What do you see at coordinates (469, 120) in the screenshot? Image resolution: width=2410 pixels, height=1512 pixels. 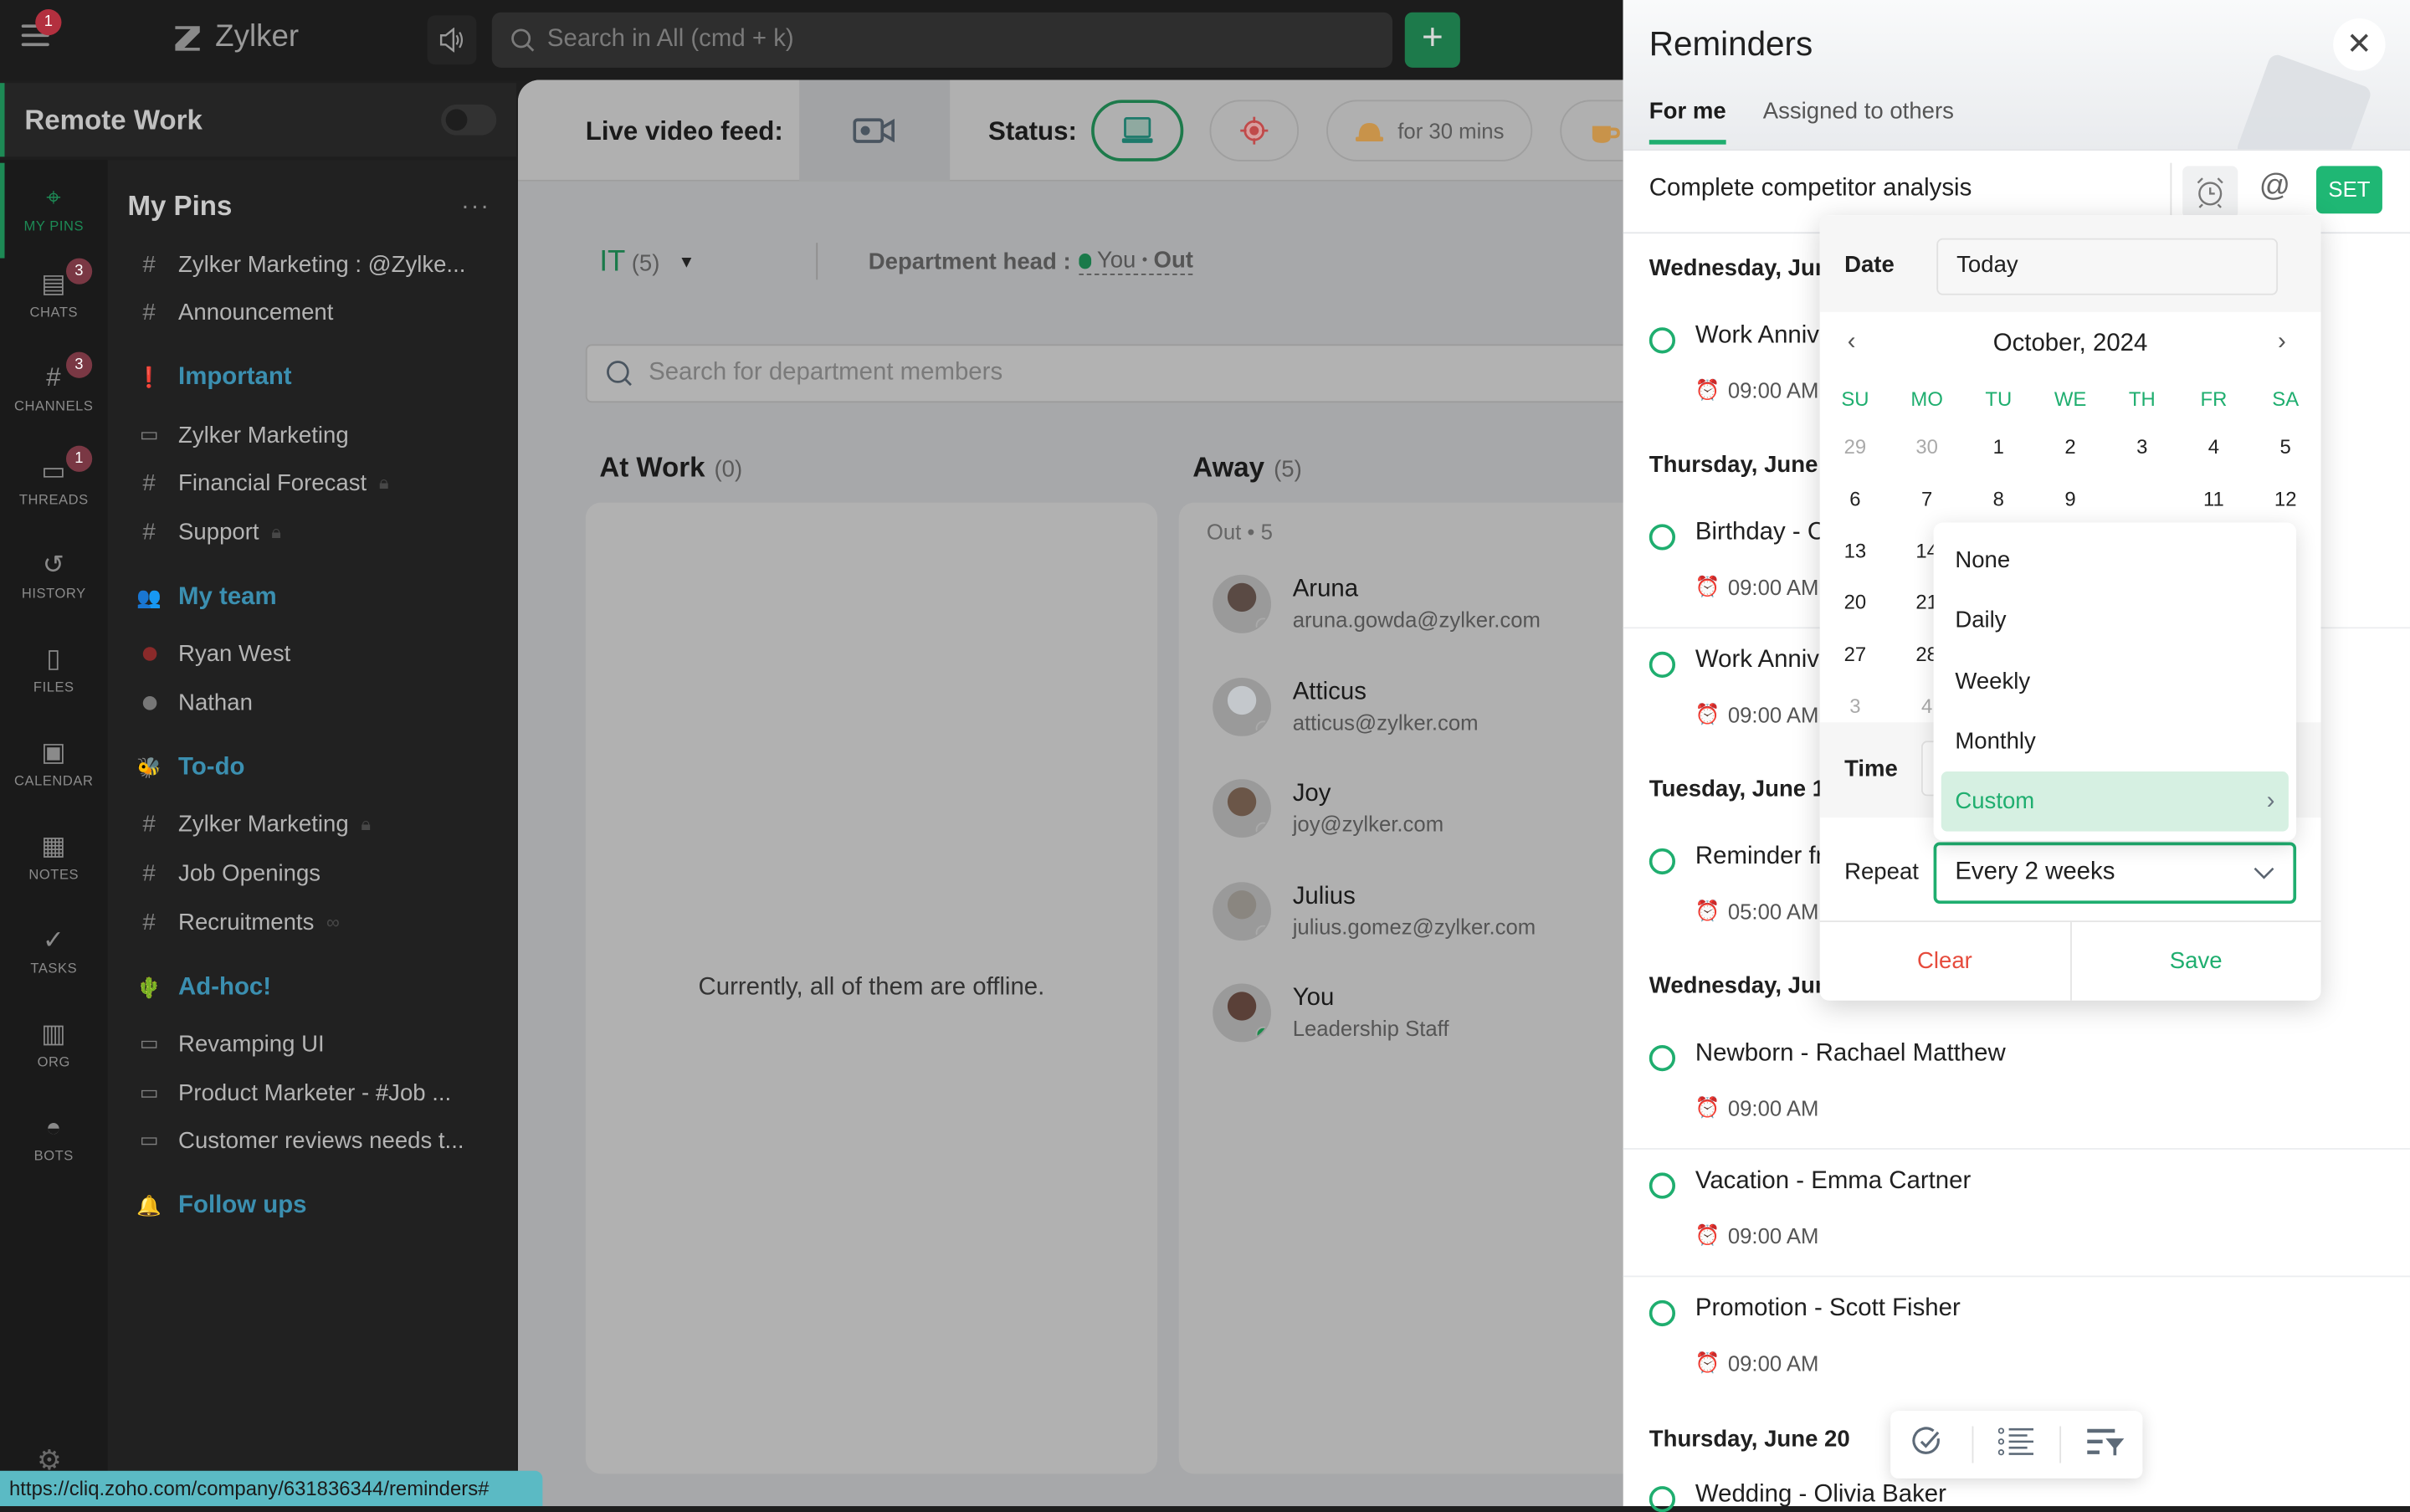 I see `remote-work-toggle` at bounding box center [469, 120].